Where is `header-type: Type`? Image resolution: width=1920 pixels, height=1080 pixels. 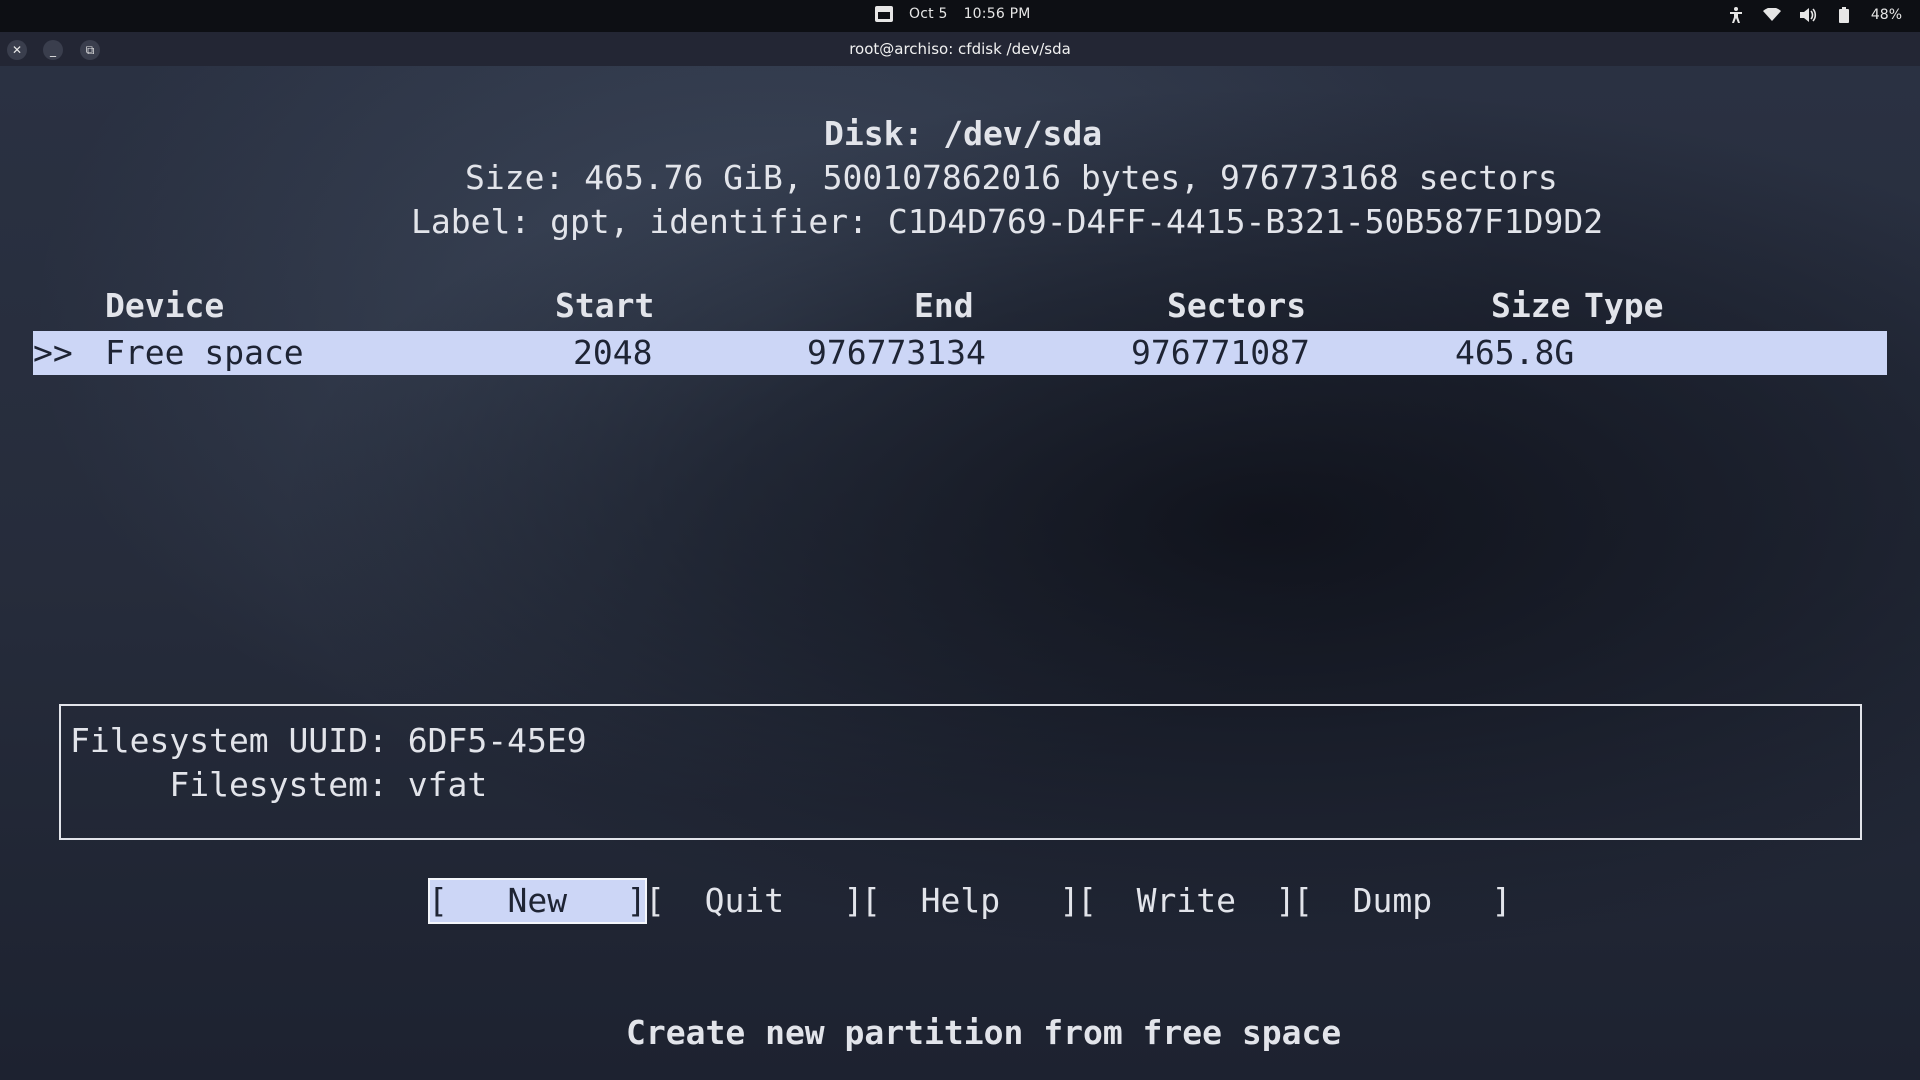
header-type: Type is located at coordinates (1624, 305).